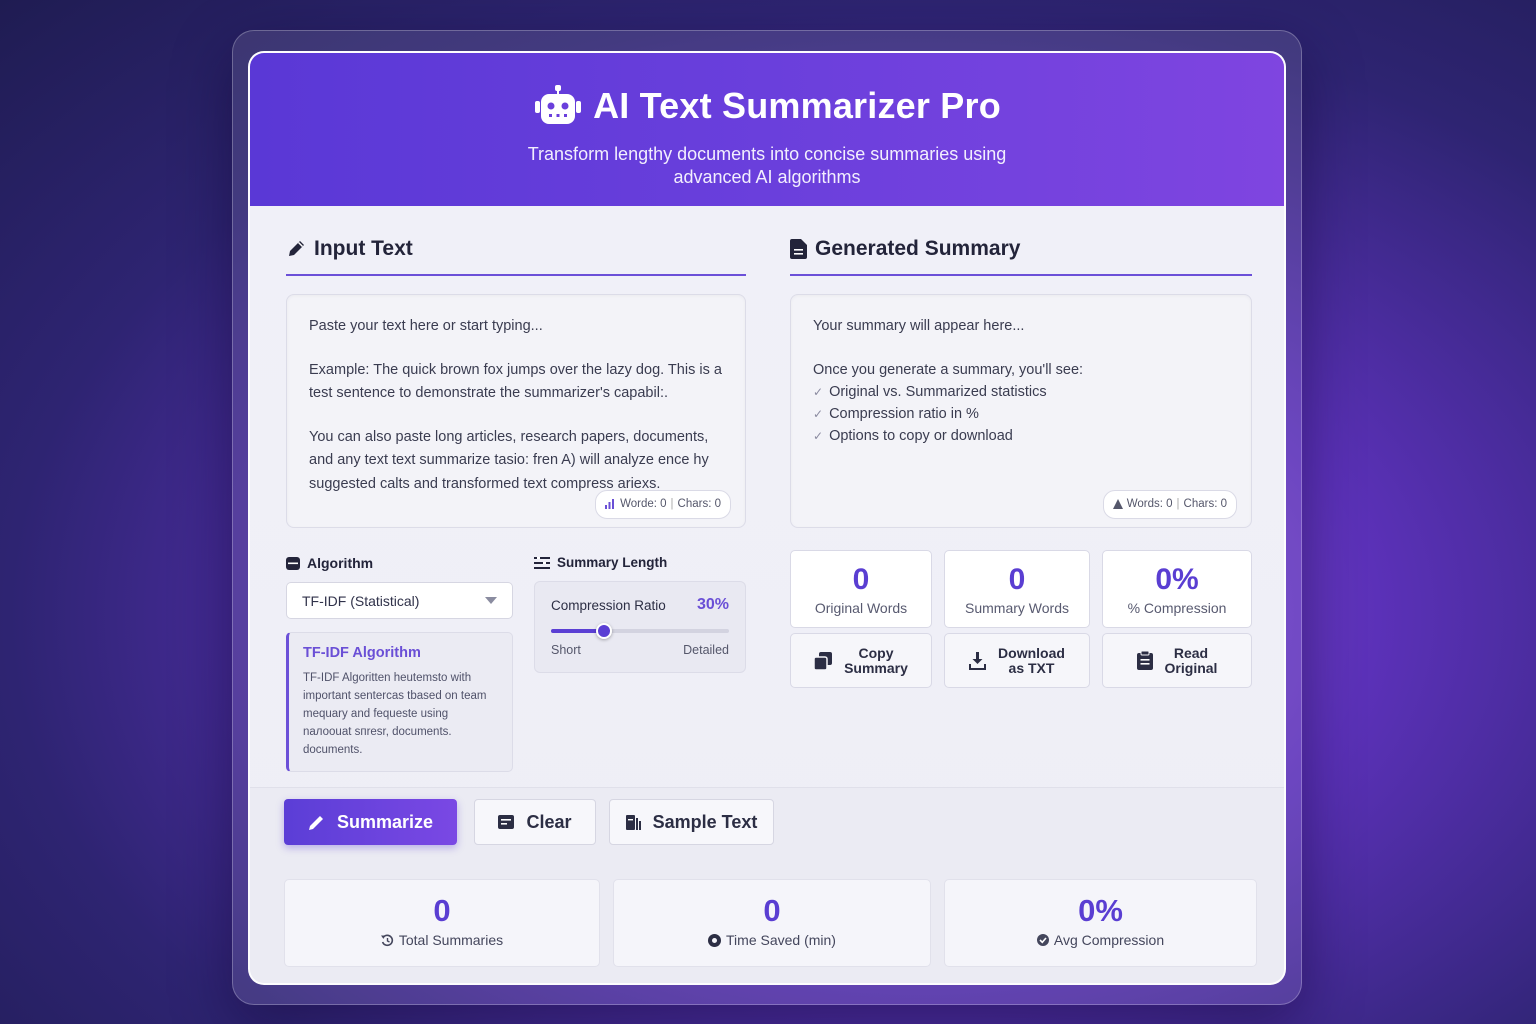  What do you see at coordinates (316, 822) in the screenshot?
I see `magic-wand-icon` at bounding box center [316, 822].